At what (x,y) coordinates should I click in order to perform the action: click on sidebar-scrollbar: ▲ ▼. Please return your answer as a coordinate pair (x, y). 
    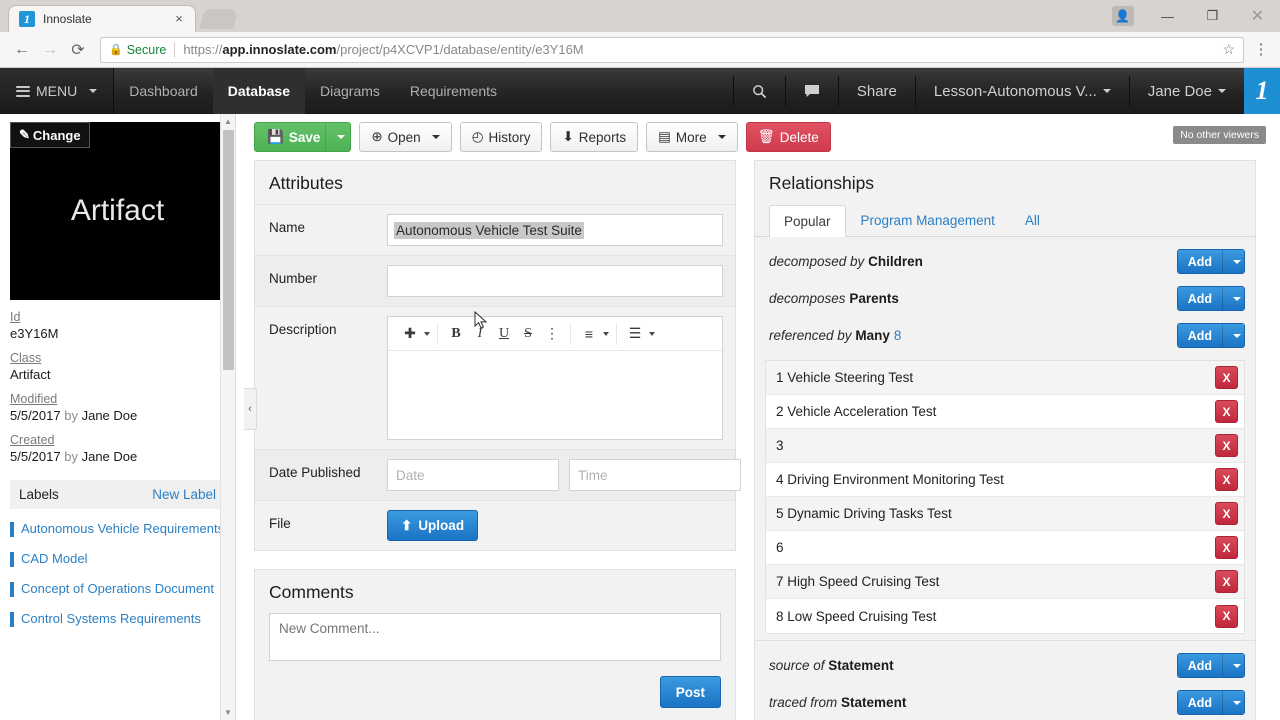
    Looking at the image, I should click on (227, 417).